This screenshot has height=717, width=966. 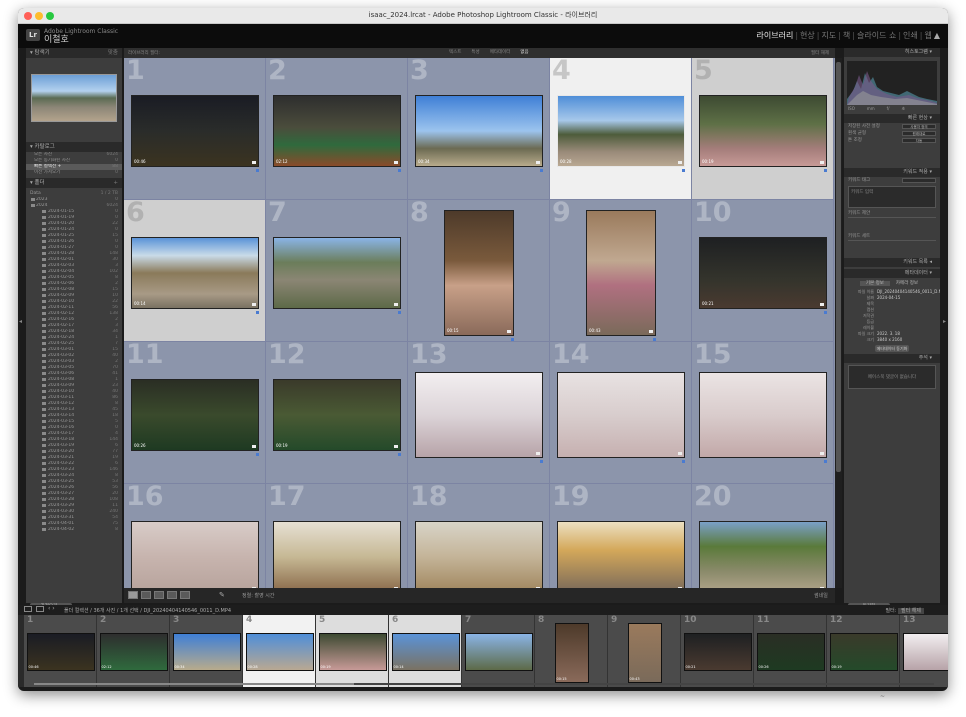 I want to click on filmstrip-thumbnail: 00:26, so click(x=790, y=652).